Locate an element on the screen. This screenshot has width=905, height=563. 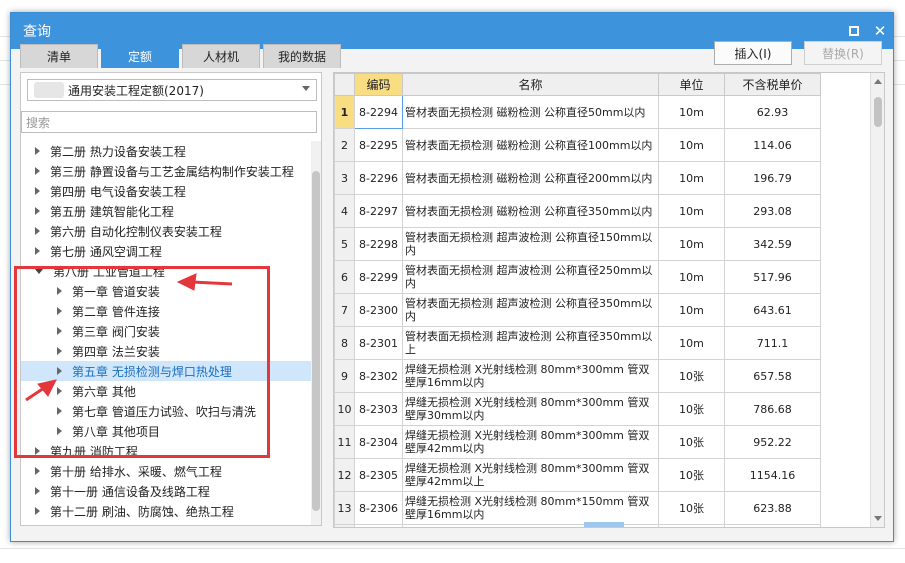
unit-cell is located at coordinates (691, 525).